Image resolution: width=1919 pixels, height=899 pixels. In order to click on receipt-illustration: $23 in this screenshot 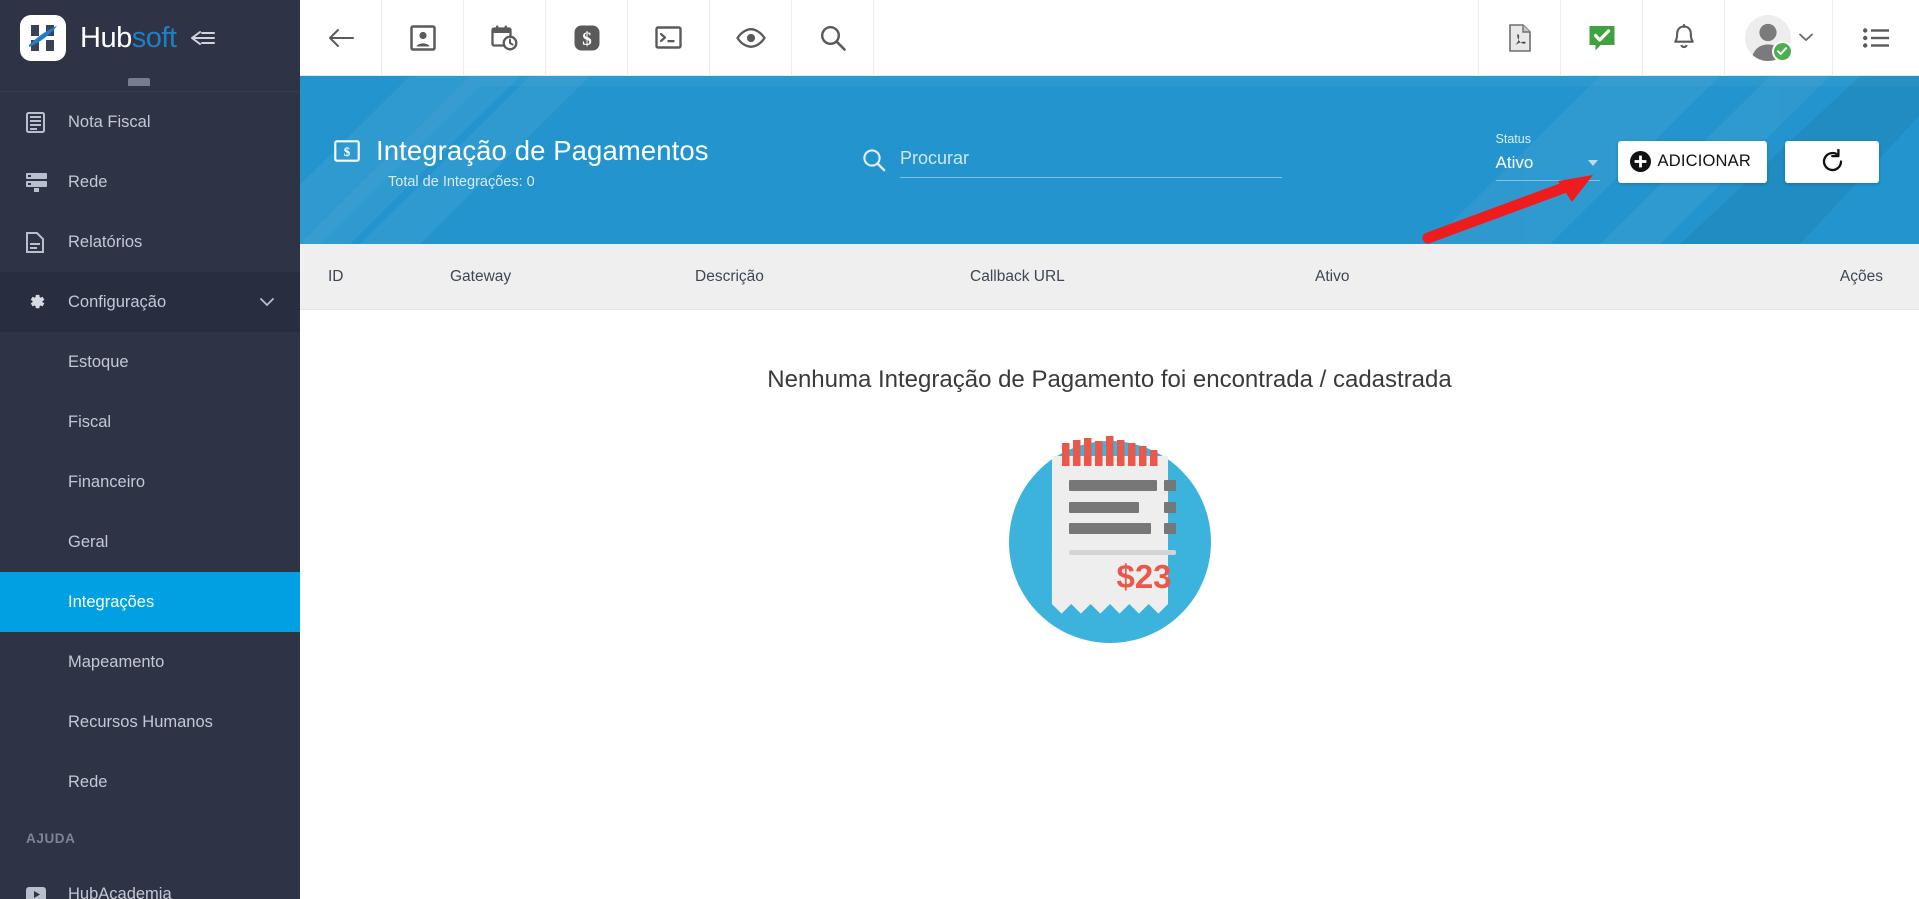, I will do `click(1110, 544)`.